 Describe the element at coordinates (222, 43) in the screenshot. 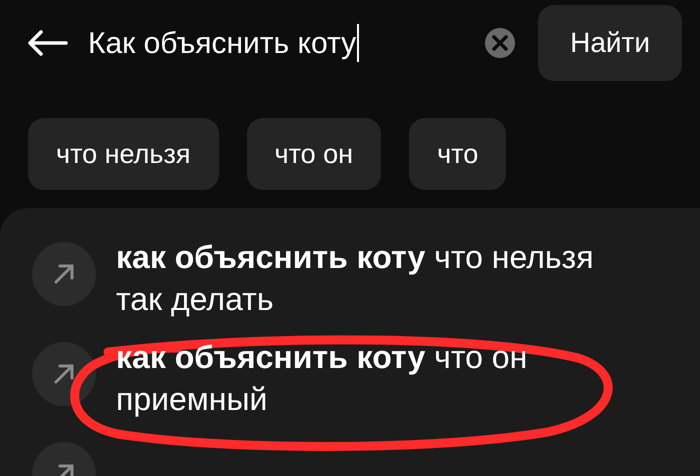

I see `search-field: Как объяснить коту` at that location.